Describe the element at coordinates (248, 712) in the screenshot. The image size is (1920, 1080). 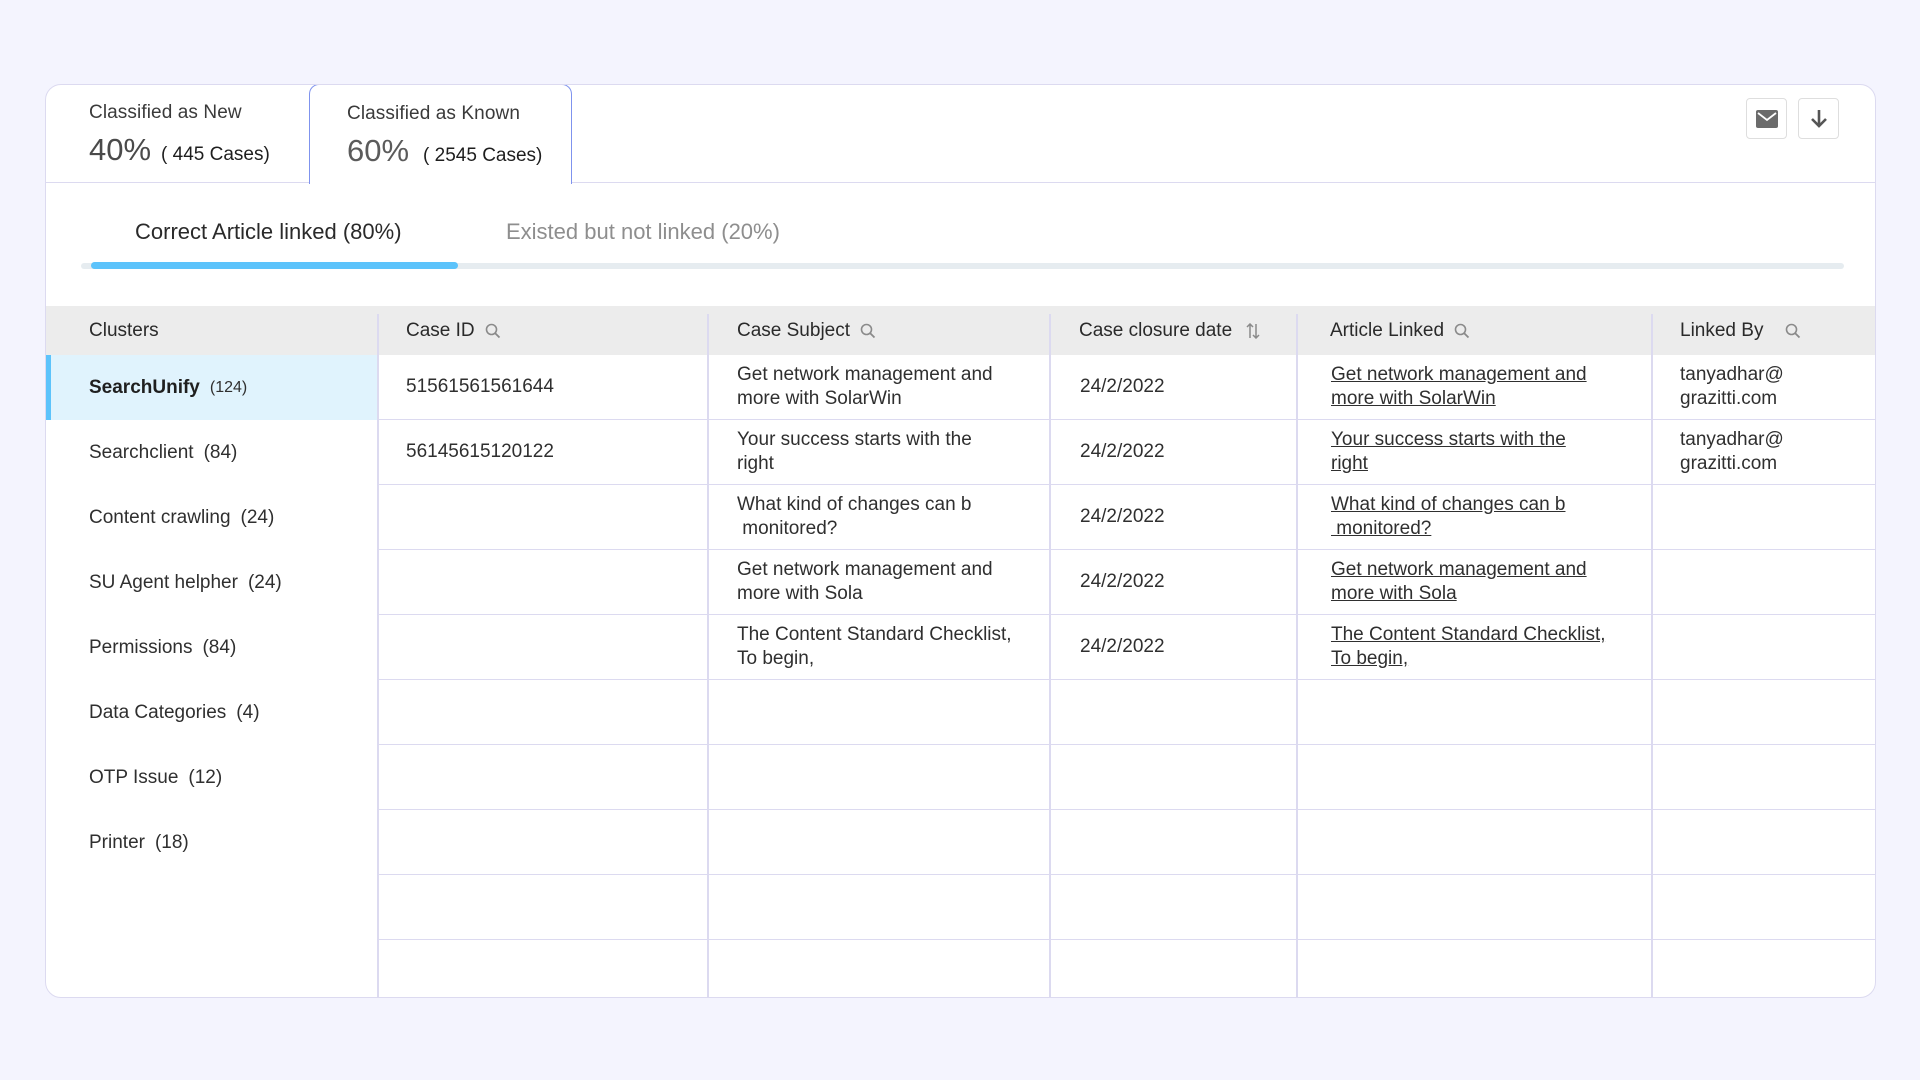
I see `cluster-count: (4)` at that location.